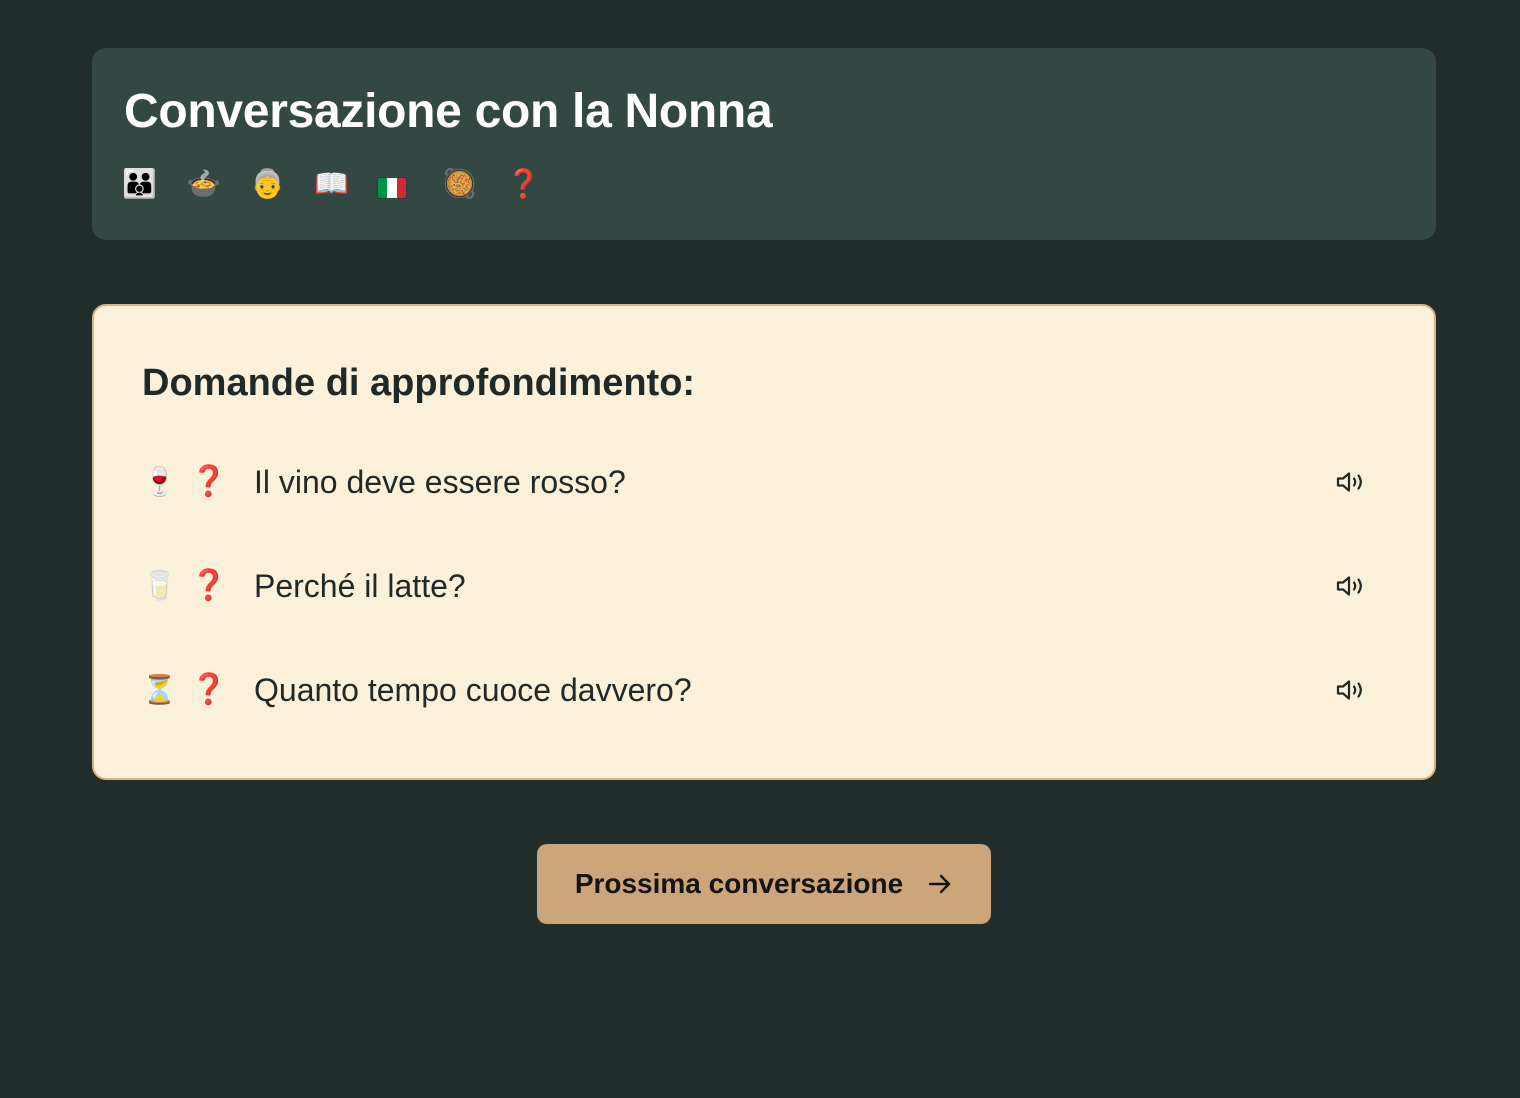 This screenshot has width=1520, height=1098. Describe the element at coordinates (440, 482) in the screenshot. I see `question-text: Il vino deve essere rosso?` at that location.